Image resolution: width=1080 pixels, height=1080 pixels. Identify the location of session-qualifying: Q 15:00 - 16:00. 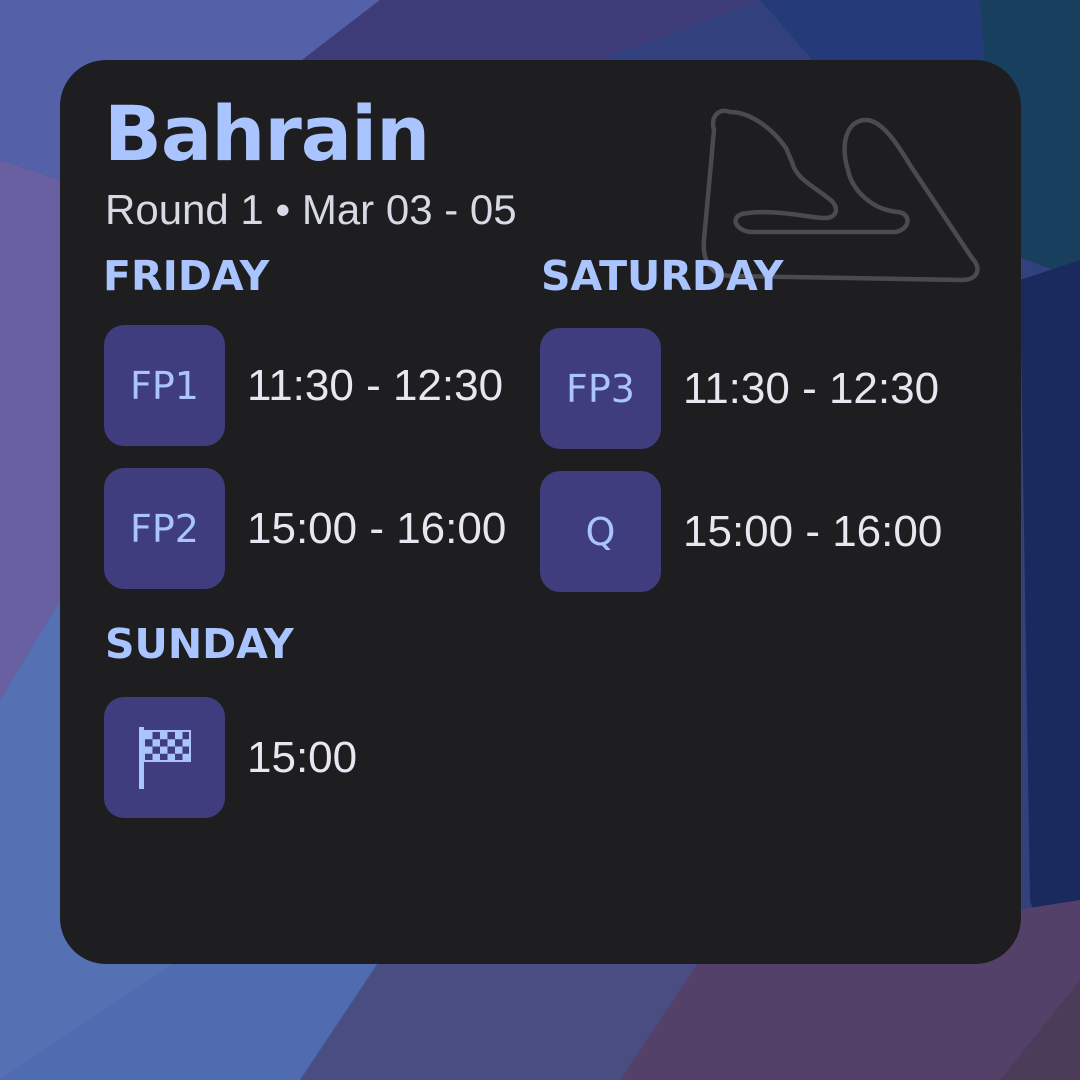
(755, 531).